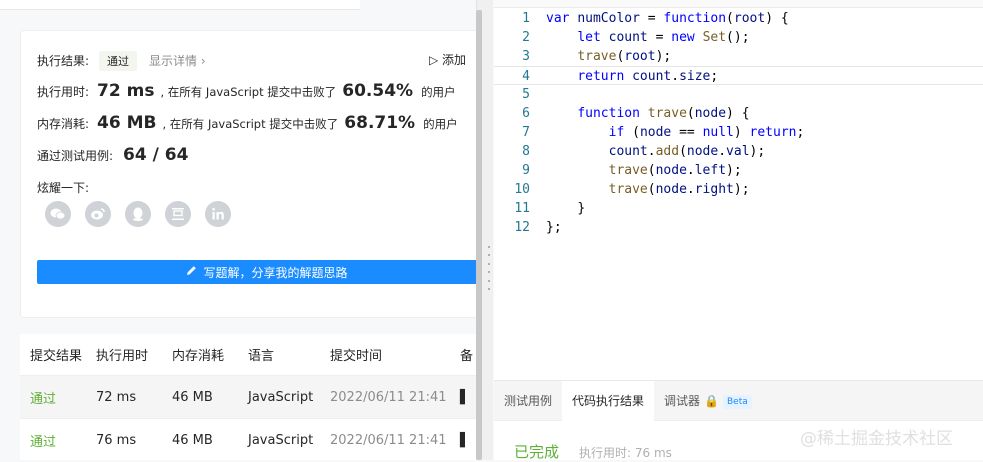  I want to click on code-text: return count.size;, so click(632, 76).